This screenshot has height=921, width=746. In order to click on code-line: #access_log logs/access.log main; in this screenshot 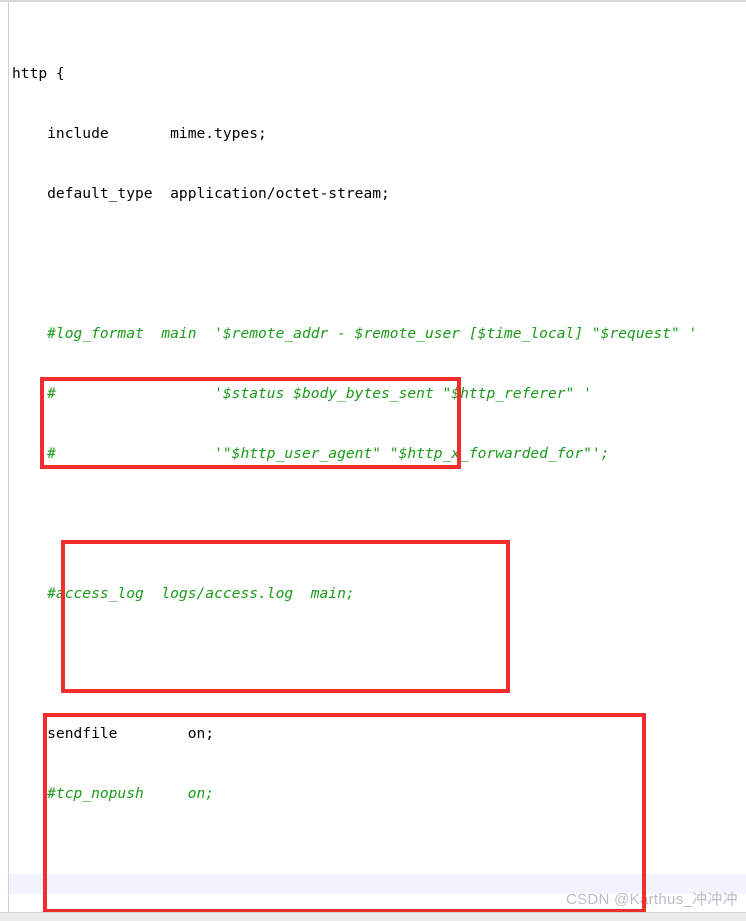, I will do `click(379, 594)`.